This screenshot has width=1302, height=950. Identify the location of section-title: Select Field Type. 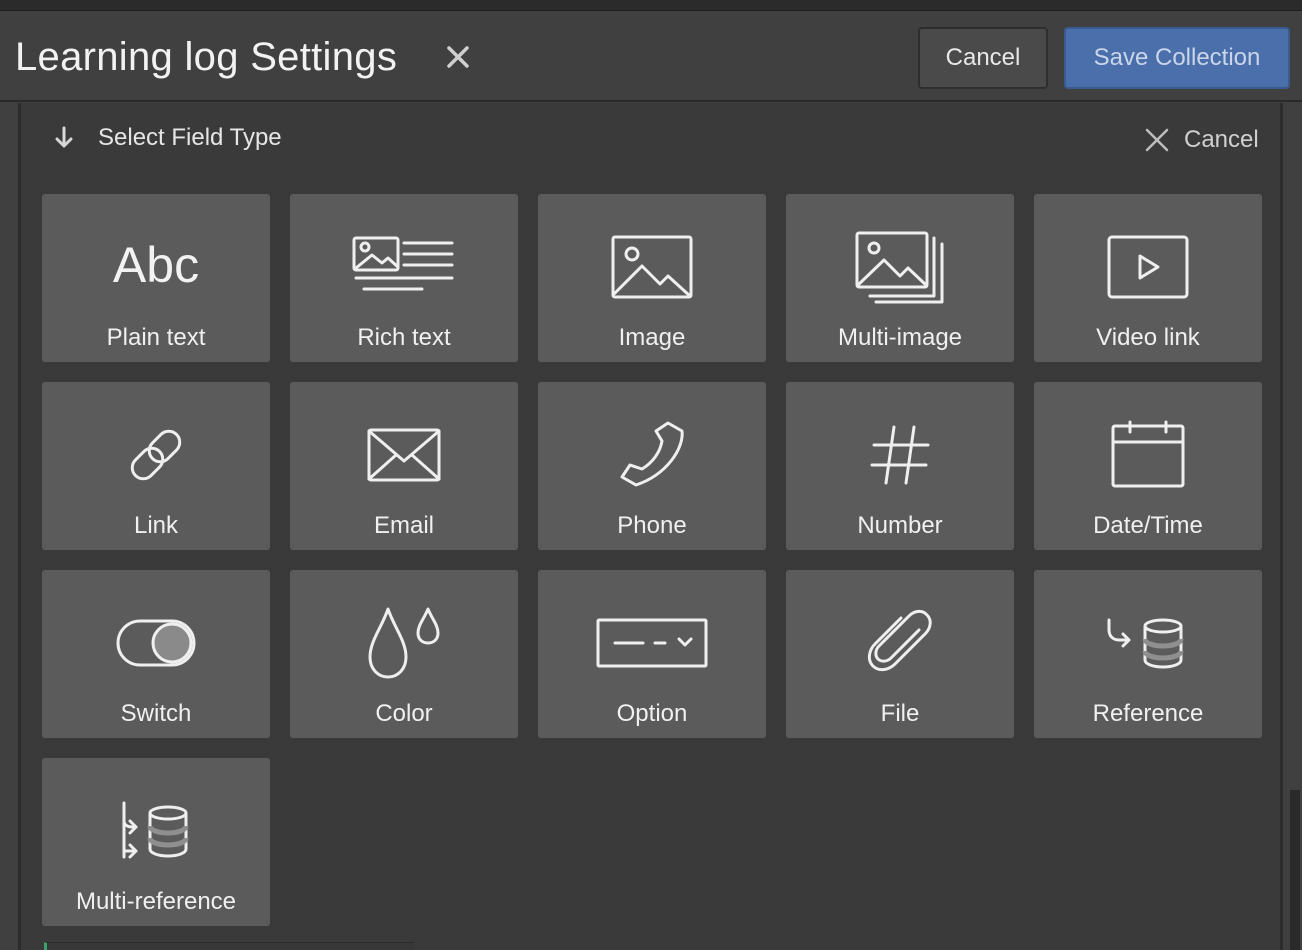
(190, 137).